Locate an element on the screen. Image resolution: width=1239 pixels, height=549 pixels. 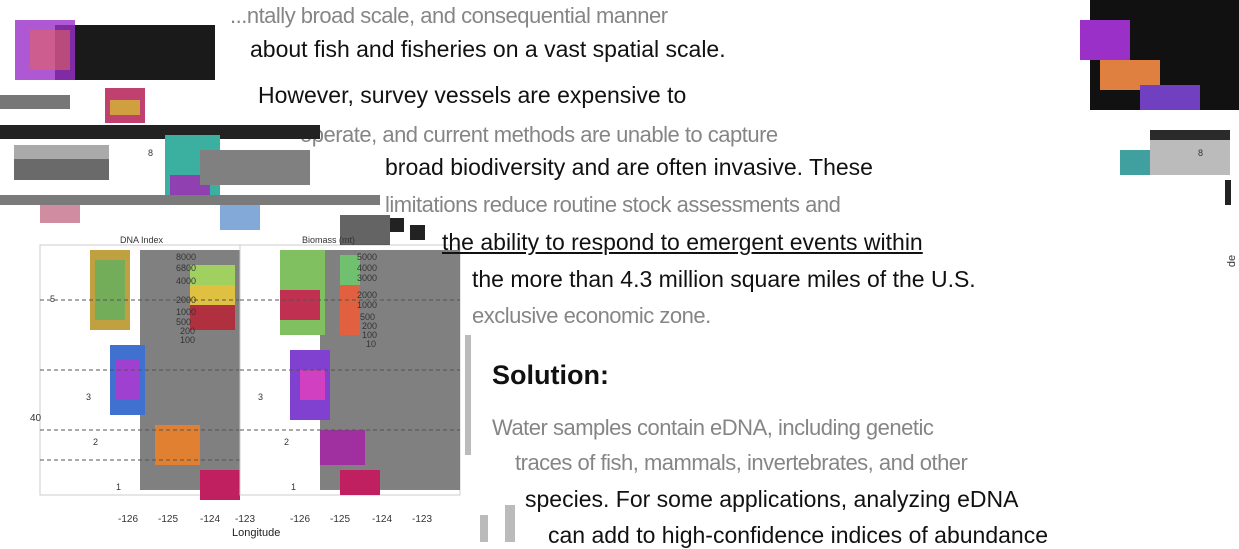
xtick-a2: -124 is located at coordinates (210, 519).